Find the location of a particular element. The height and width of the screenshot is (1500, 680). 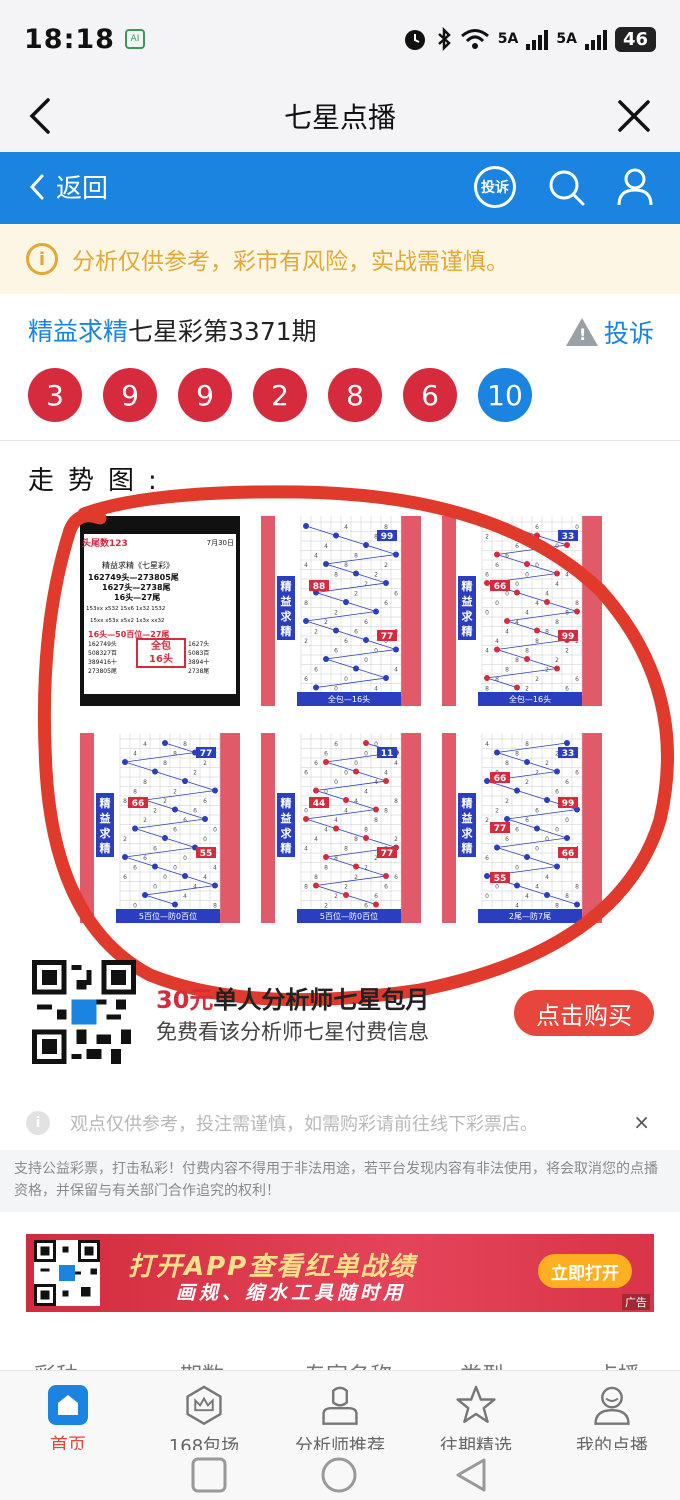

ad-tag: 广告 is located at coordinates (636, 1302).